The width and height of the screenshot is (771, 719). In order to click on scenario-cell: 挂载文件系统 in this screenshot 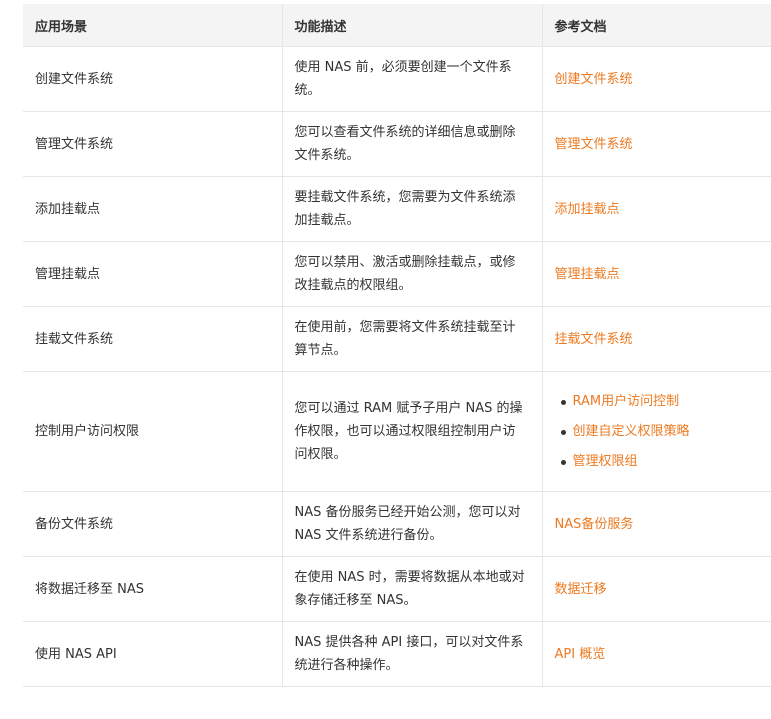, I will do `click(152, 339)`.